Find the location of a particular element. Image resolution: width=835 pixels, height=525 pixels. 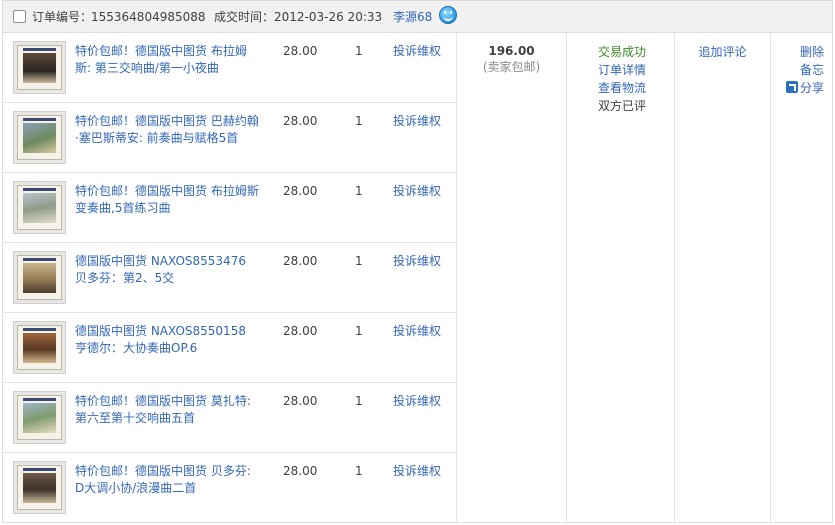

order-select-checkbox is located at coordinates (19, 16).